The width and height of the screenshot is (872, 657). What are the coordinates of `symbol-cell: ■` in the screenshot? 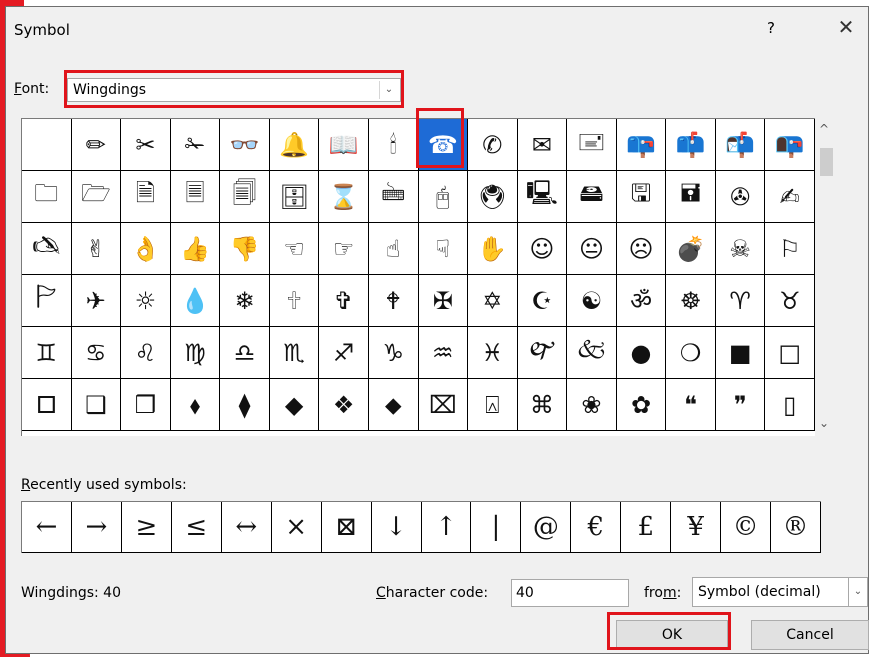 It's located at (740, 353).